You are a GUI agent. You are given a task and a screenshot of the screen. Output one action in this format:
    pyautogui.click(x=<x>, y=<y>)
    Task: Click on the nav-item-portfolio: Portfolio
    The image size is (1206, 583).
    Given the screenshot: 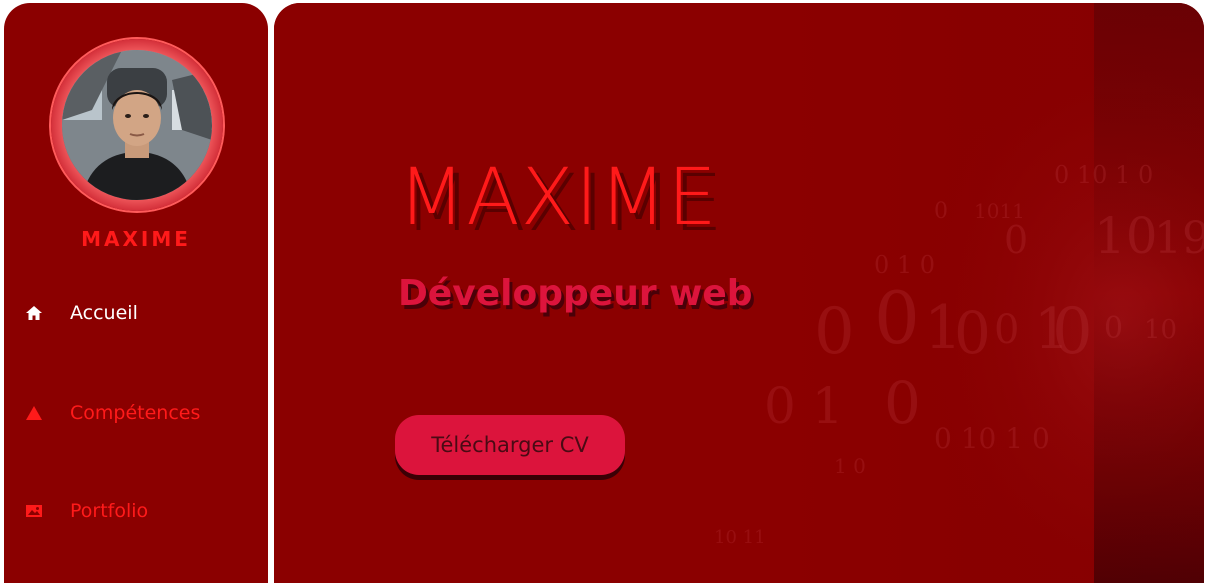 What is the action you would take?
    pyautogui.click(x=136, y=511)
    